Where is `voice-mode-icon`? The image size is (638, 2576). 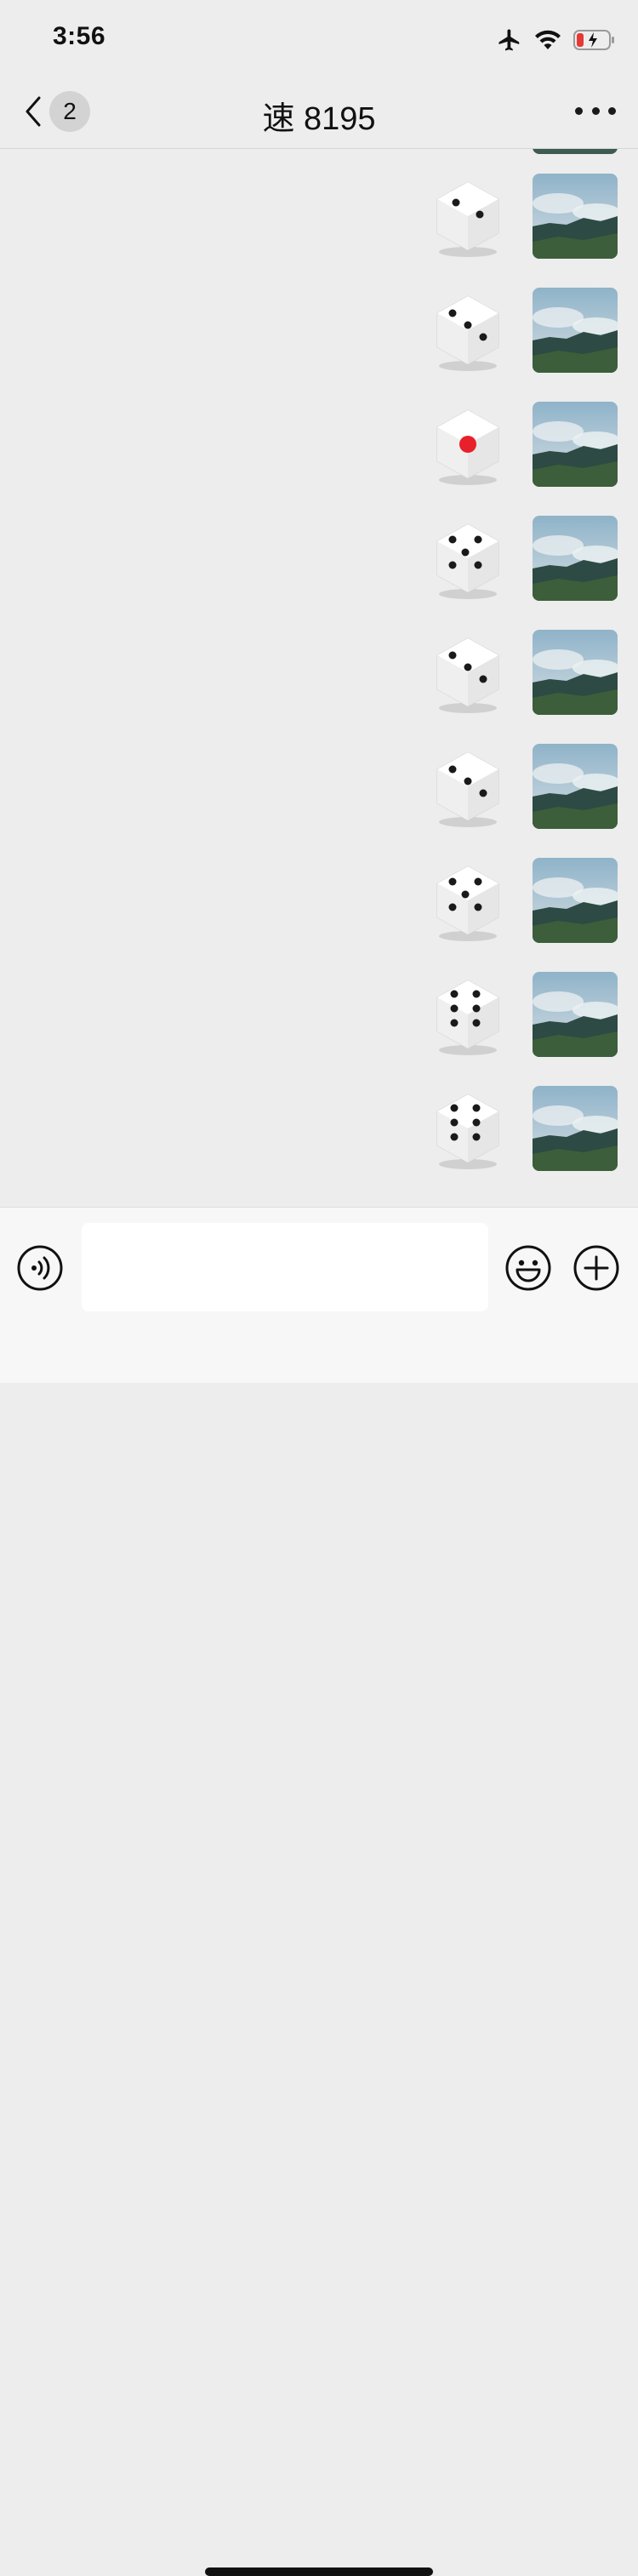
voice-mode-icon is located at coordinates (40, 1268).